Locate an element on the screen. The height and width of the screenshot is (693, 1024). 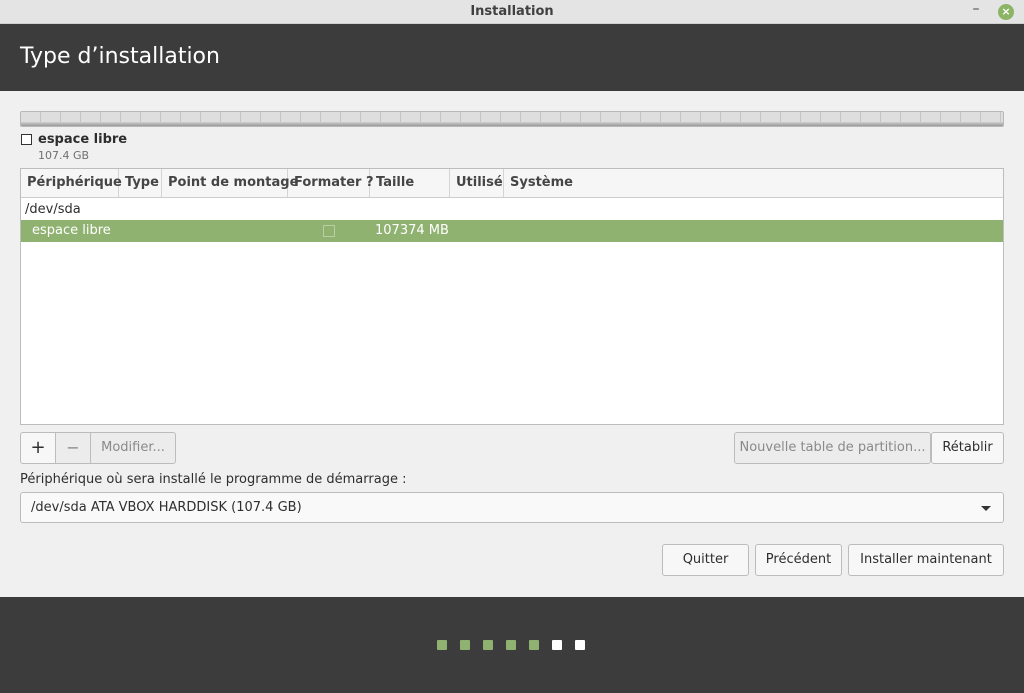
format-checkbox is located at coordinates (329, 231).